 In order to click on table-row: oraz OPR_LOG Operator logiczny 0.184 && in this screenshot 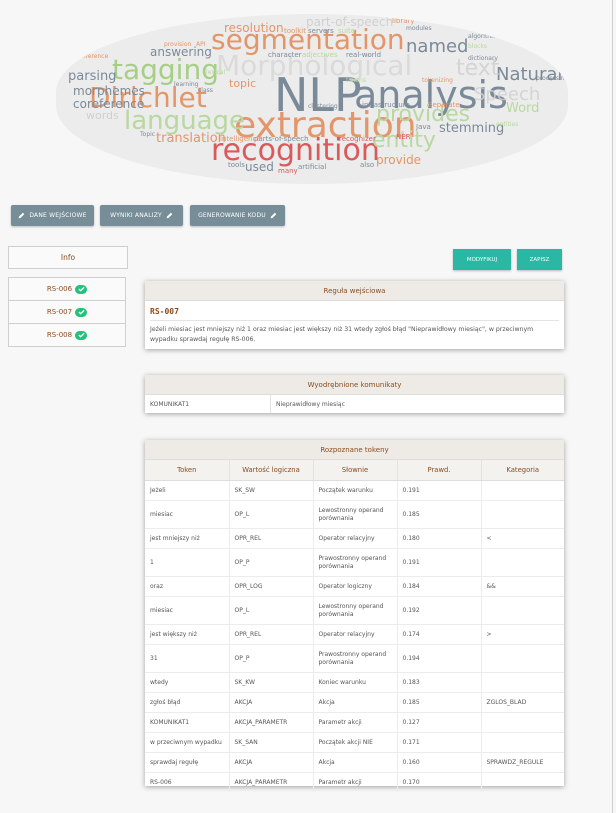, I will do `click(354, 586)`.